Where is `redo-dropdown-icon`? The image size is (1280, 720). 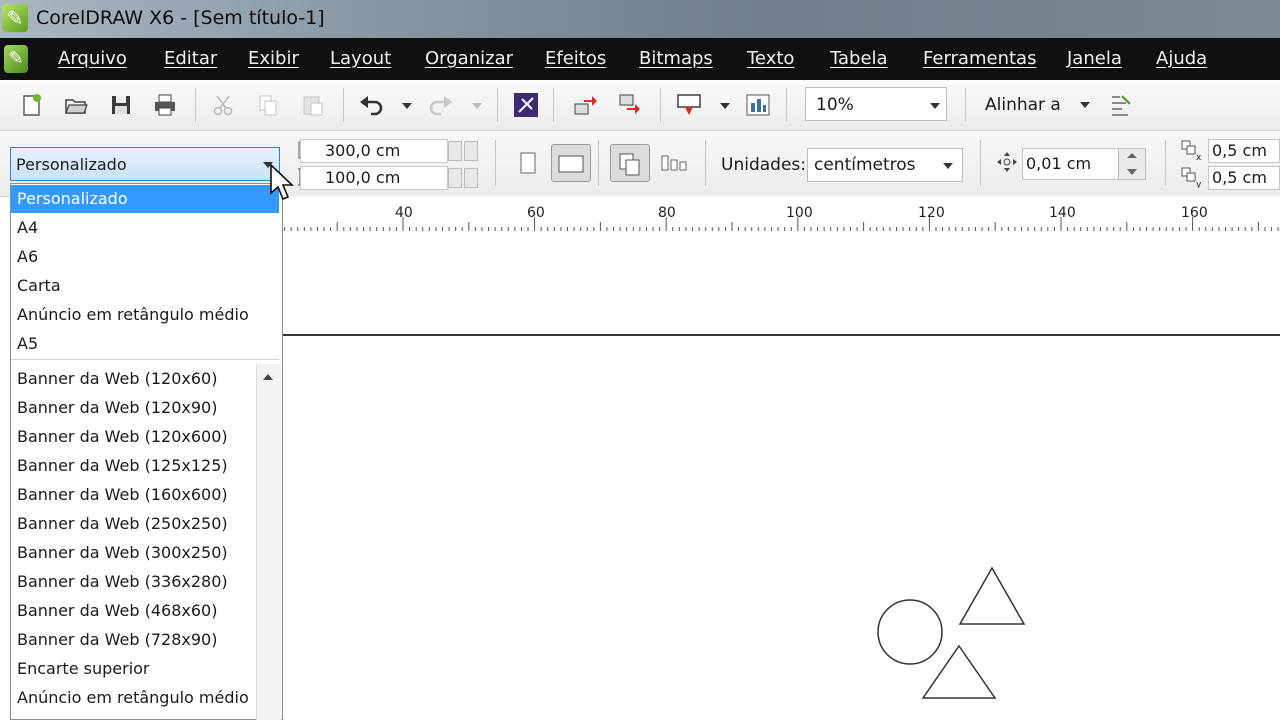 redo-dropdown-icon is located at coordinates (477, 106).